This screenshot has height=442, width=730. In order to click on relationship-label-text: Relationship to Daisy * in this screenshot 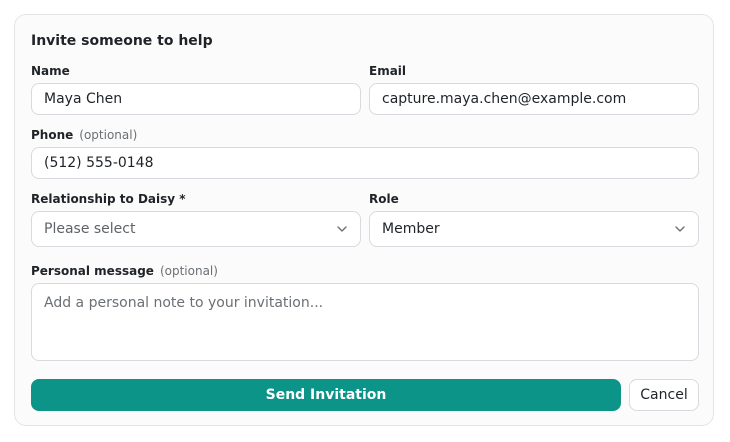, I will do `click(108, 199)`.